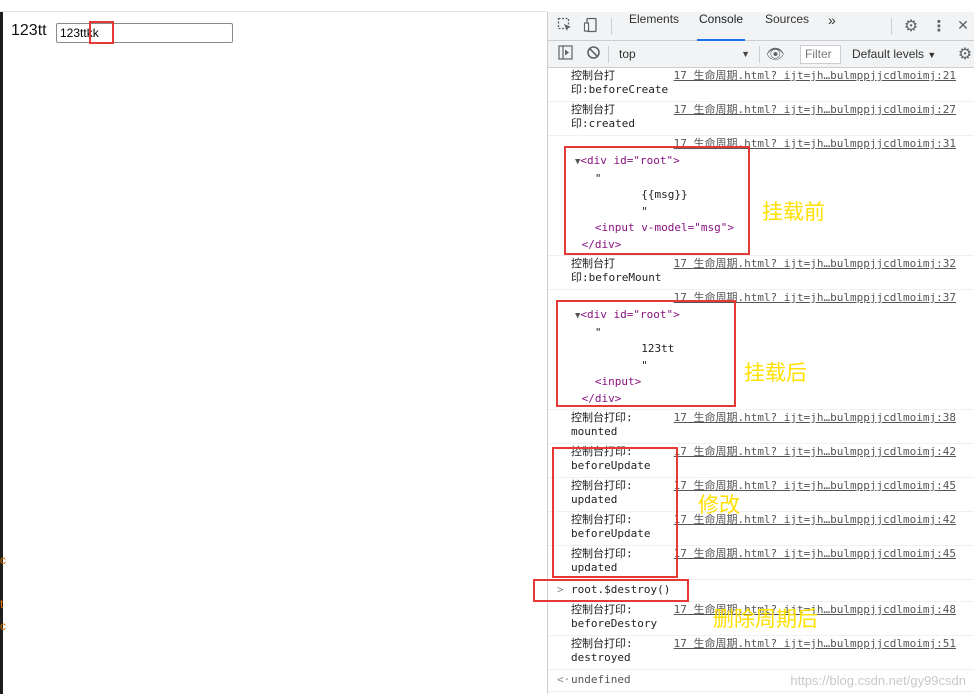  I want to click on top-border, so click(273, 6).